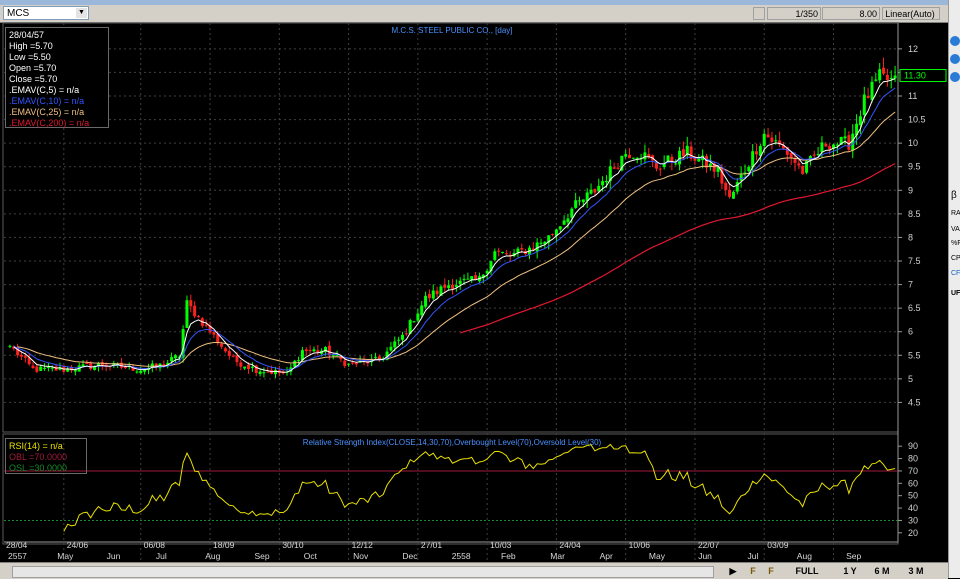 This screenshot has width=960, height=579. Describe the element at coordinates (38, 457) in the screenshot. I see `rsi-obl: OBL =70.0000` at that location.